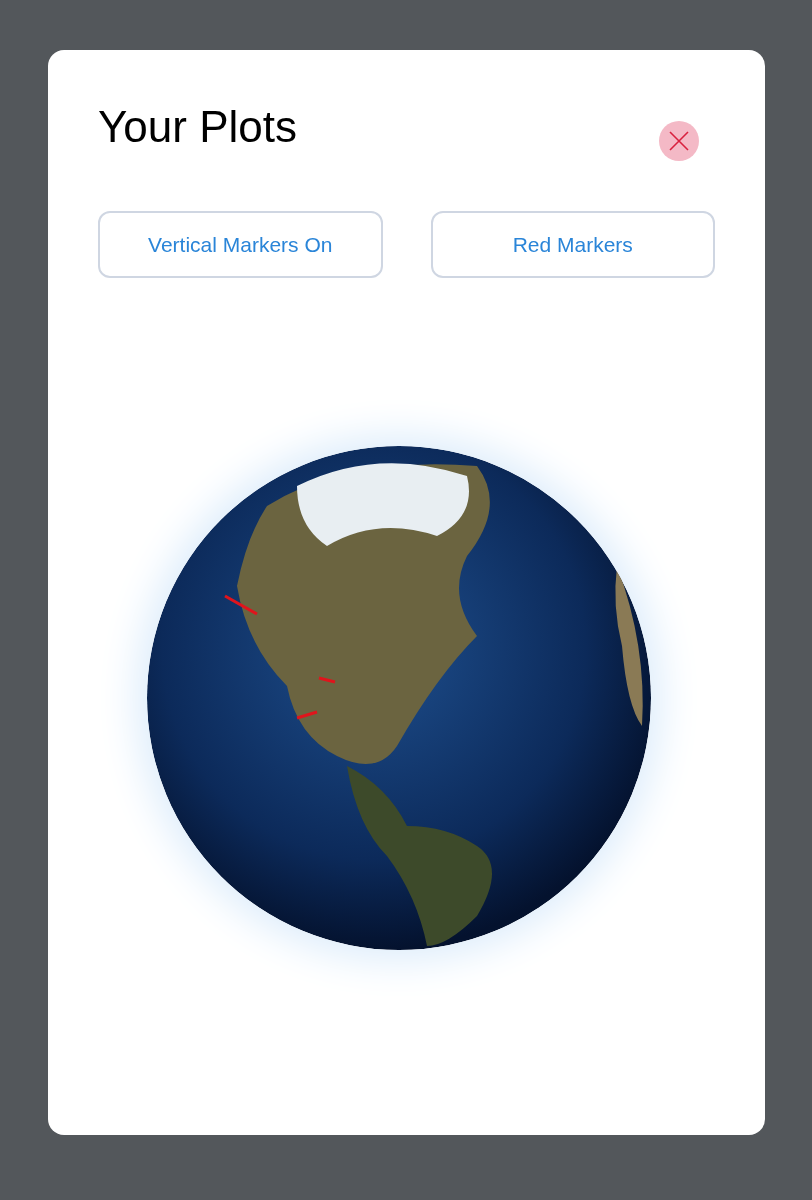  I want to click on close-button, so click(679, 141).